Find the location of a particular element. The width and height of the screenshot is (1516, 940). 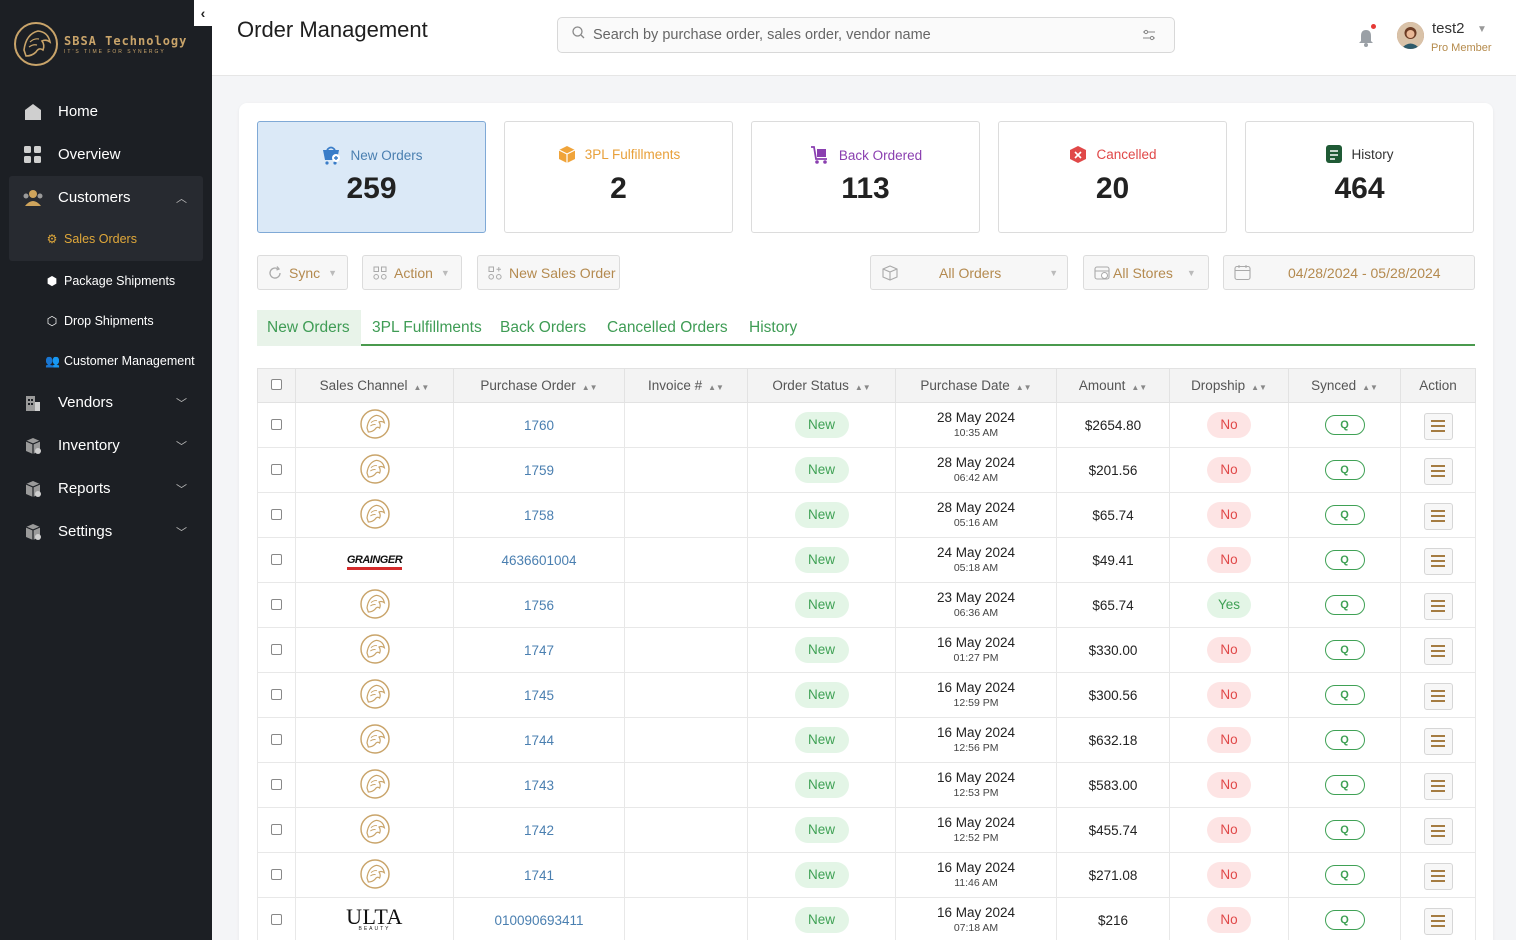

purchase-order-link: 1741 is located at coordinates (539, 875).